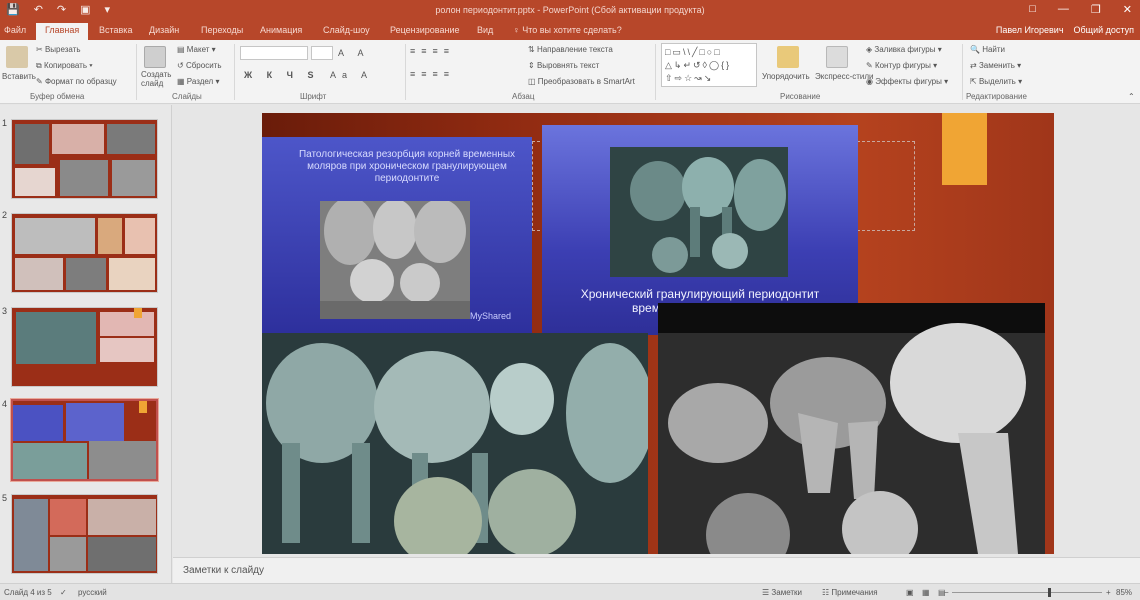  I want to click on tab-file: Файл, so click(15, 30).